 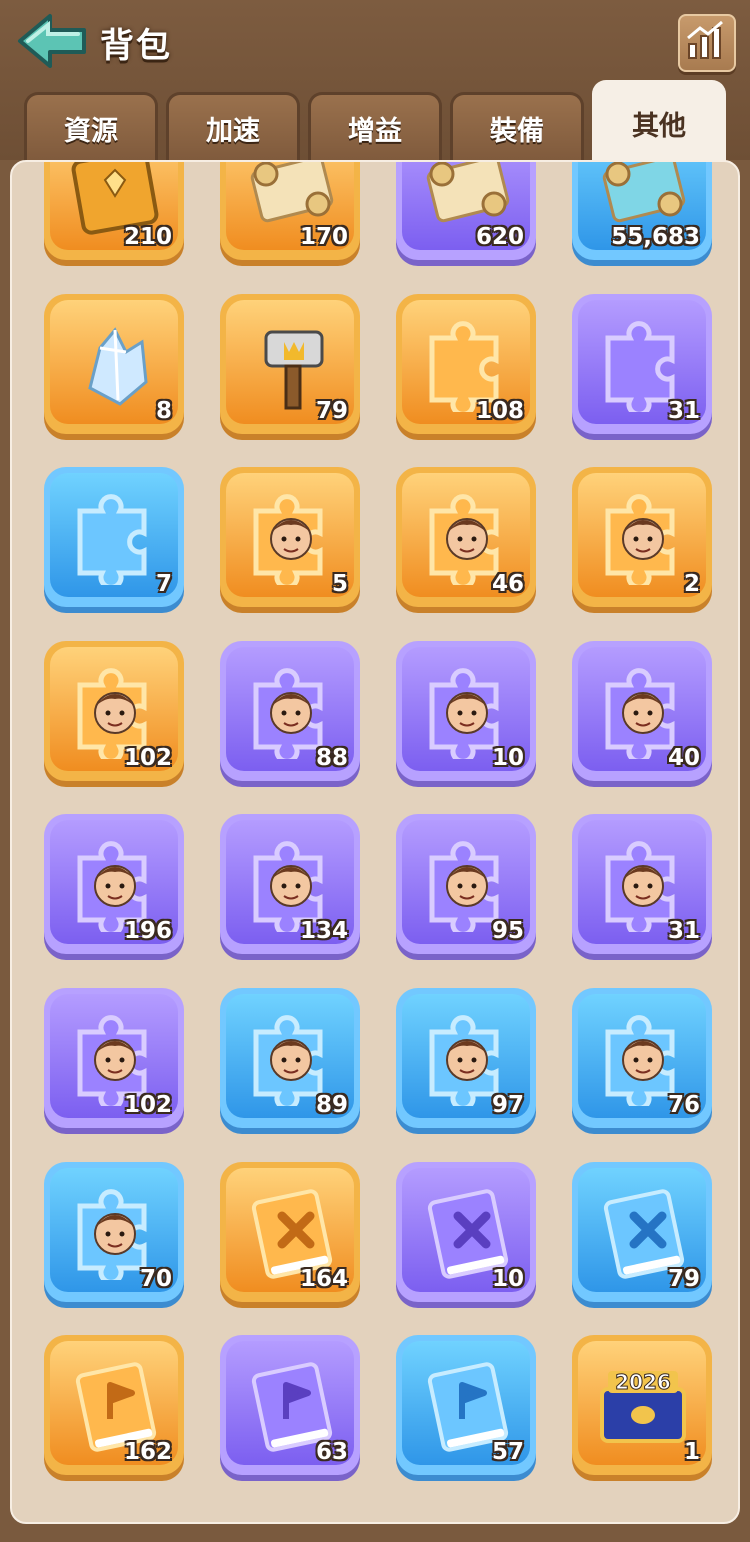 I want to click on inventory-item: 70, so click(x=114, y=1231).